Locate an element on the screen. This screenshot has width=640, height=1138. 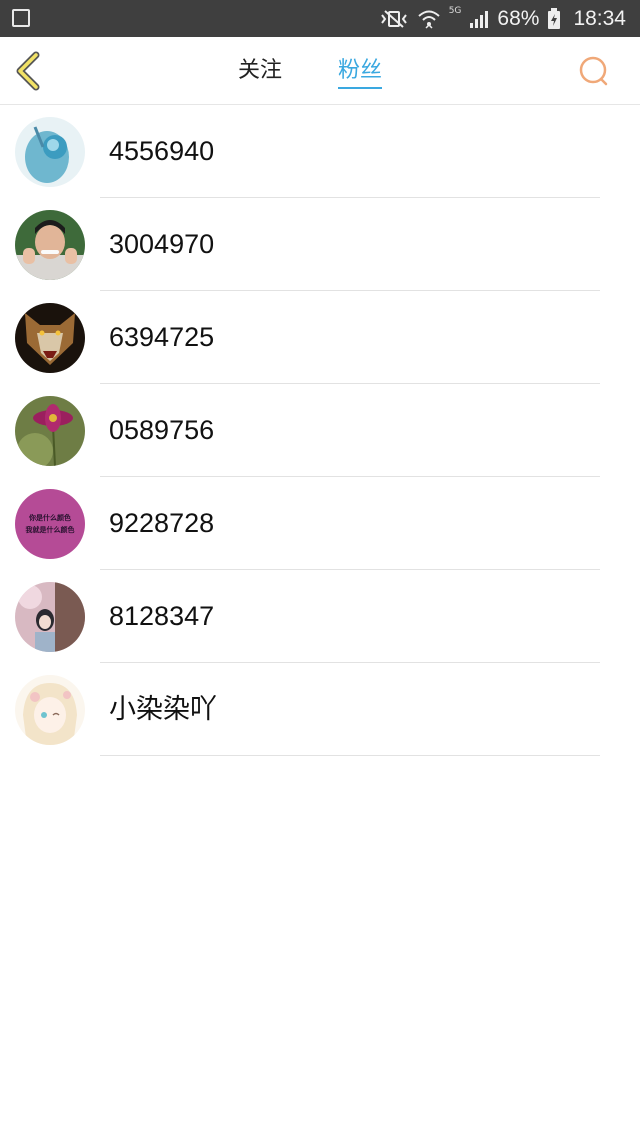
tab-following: 关注 is located at coordinates (260, 70).